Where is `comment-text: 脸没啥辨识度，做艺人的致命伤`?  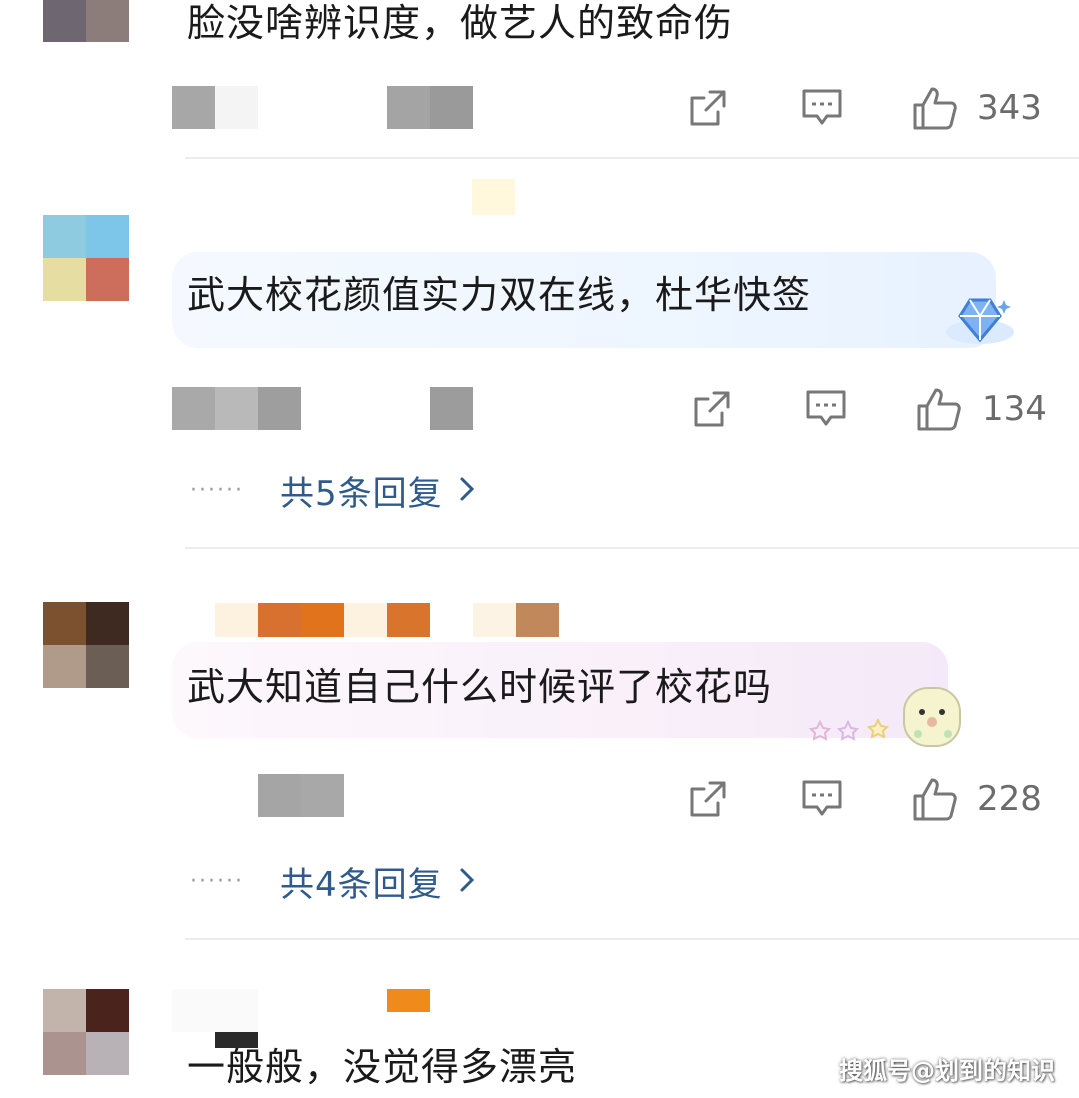
comment-text: 脸没啥辨识度，做艺人的致命伤 is located at coordinates (460, 23).